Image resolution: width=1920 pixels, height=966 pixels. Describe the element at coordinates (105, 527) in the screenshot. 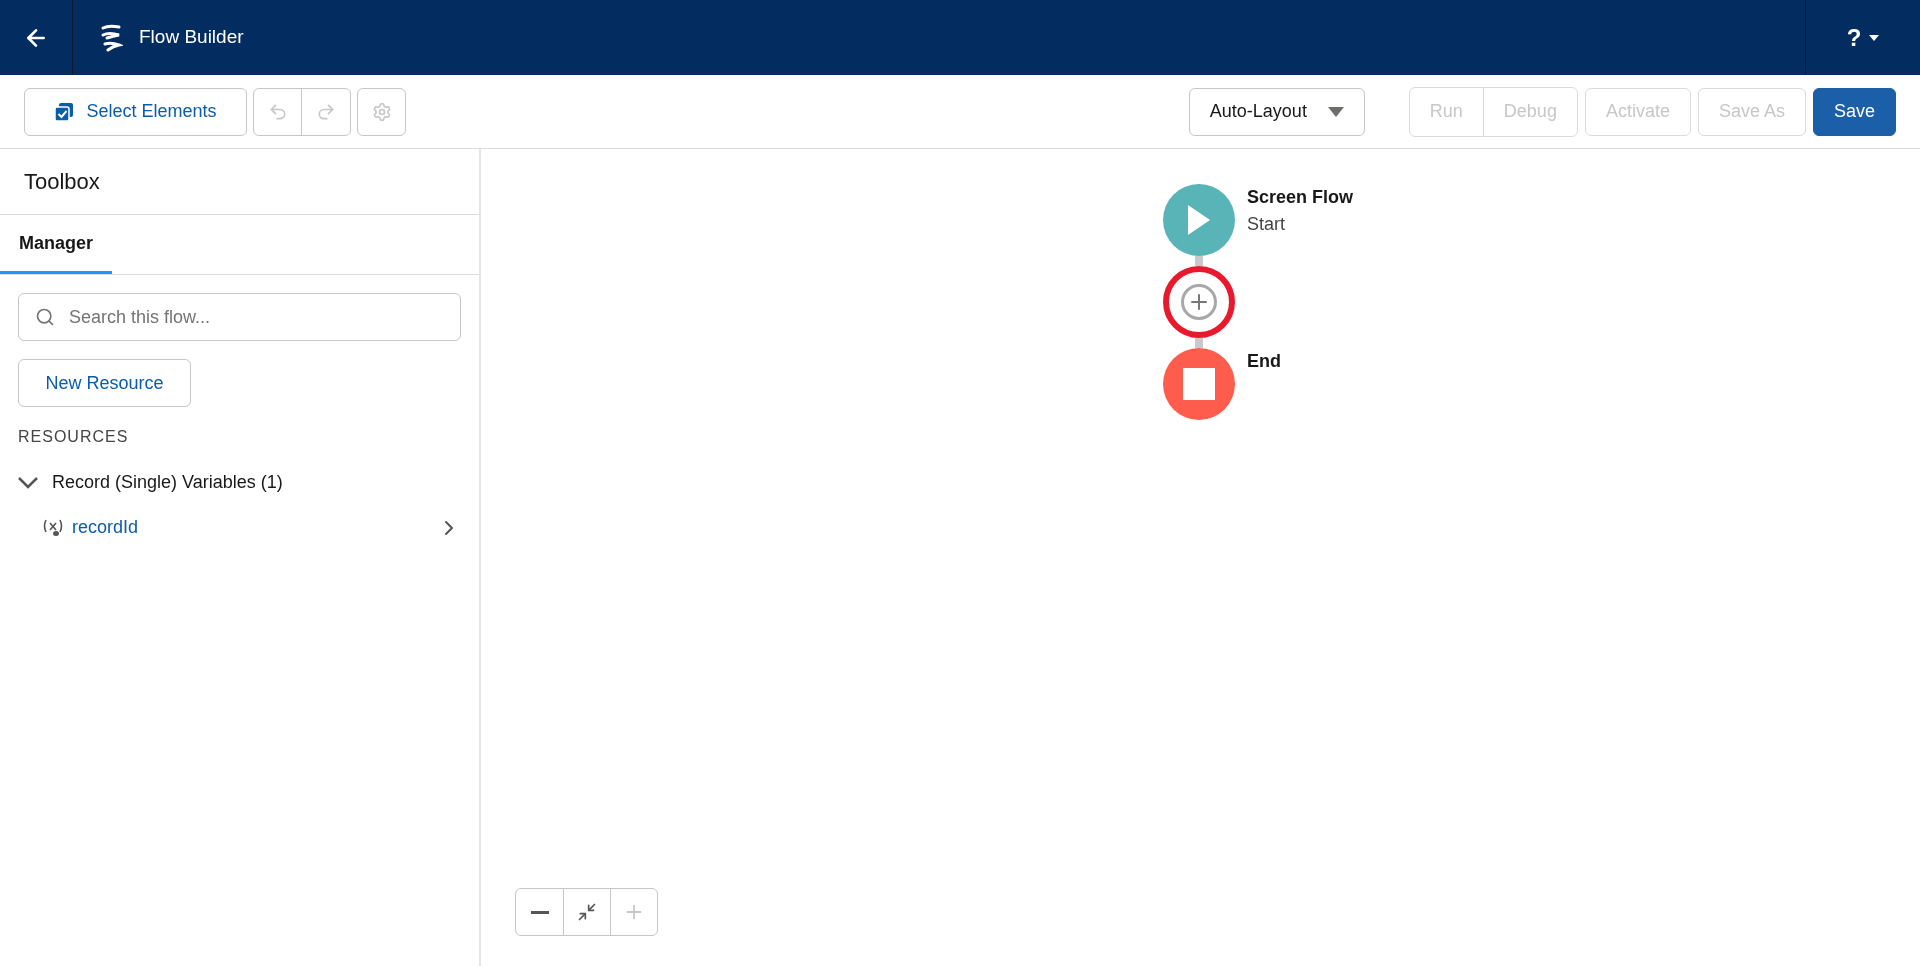

I see `resource-link: recordId` at that location.